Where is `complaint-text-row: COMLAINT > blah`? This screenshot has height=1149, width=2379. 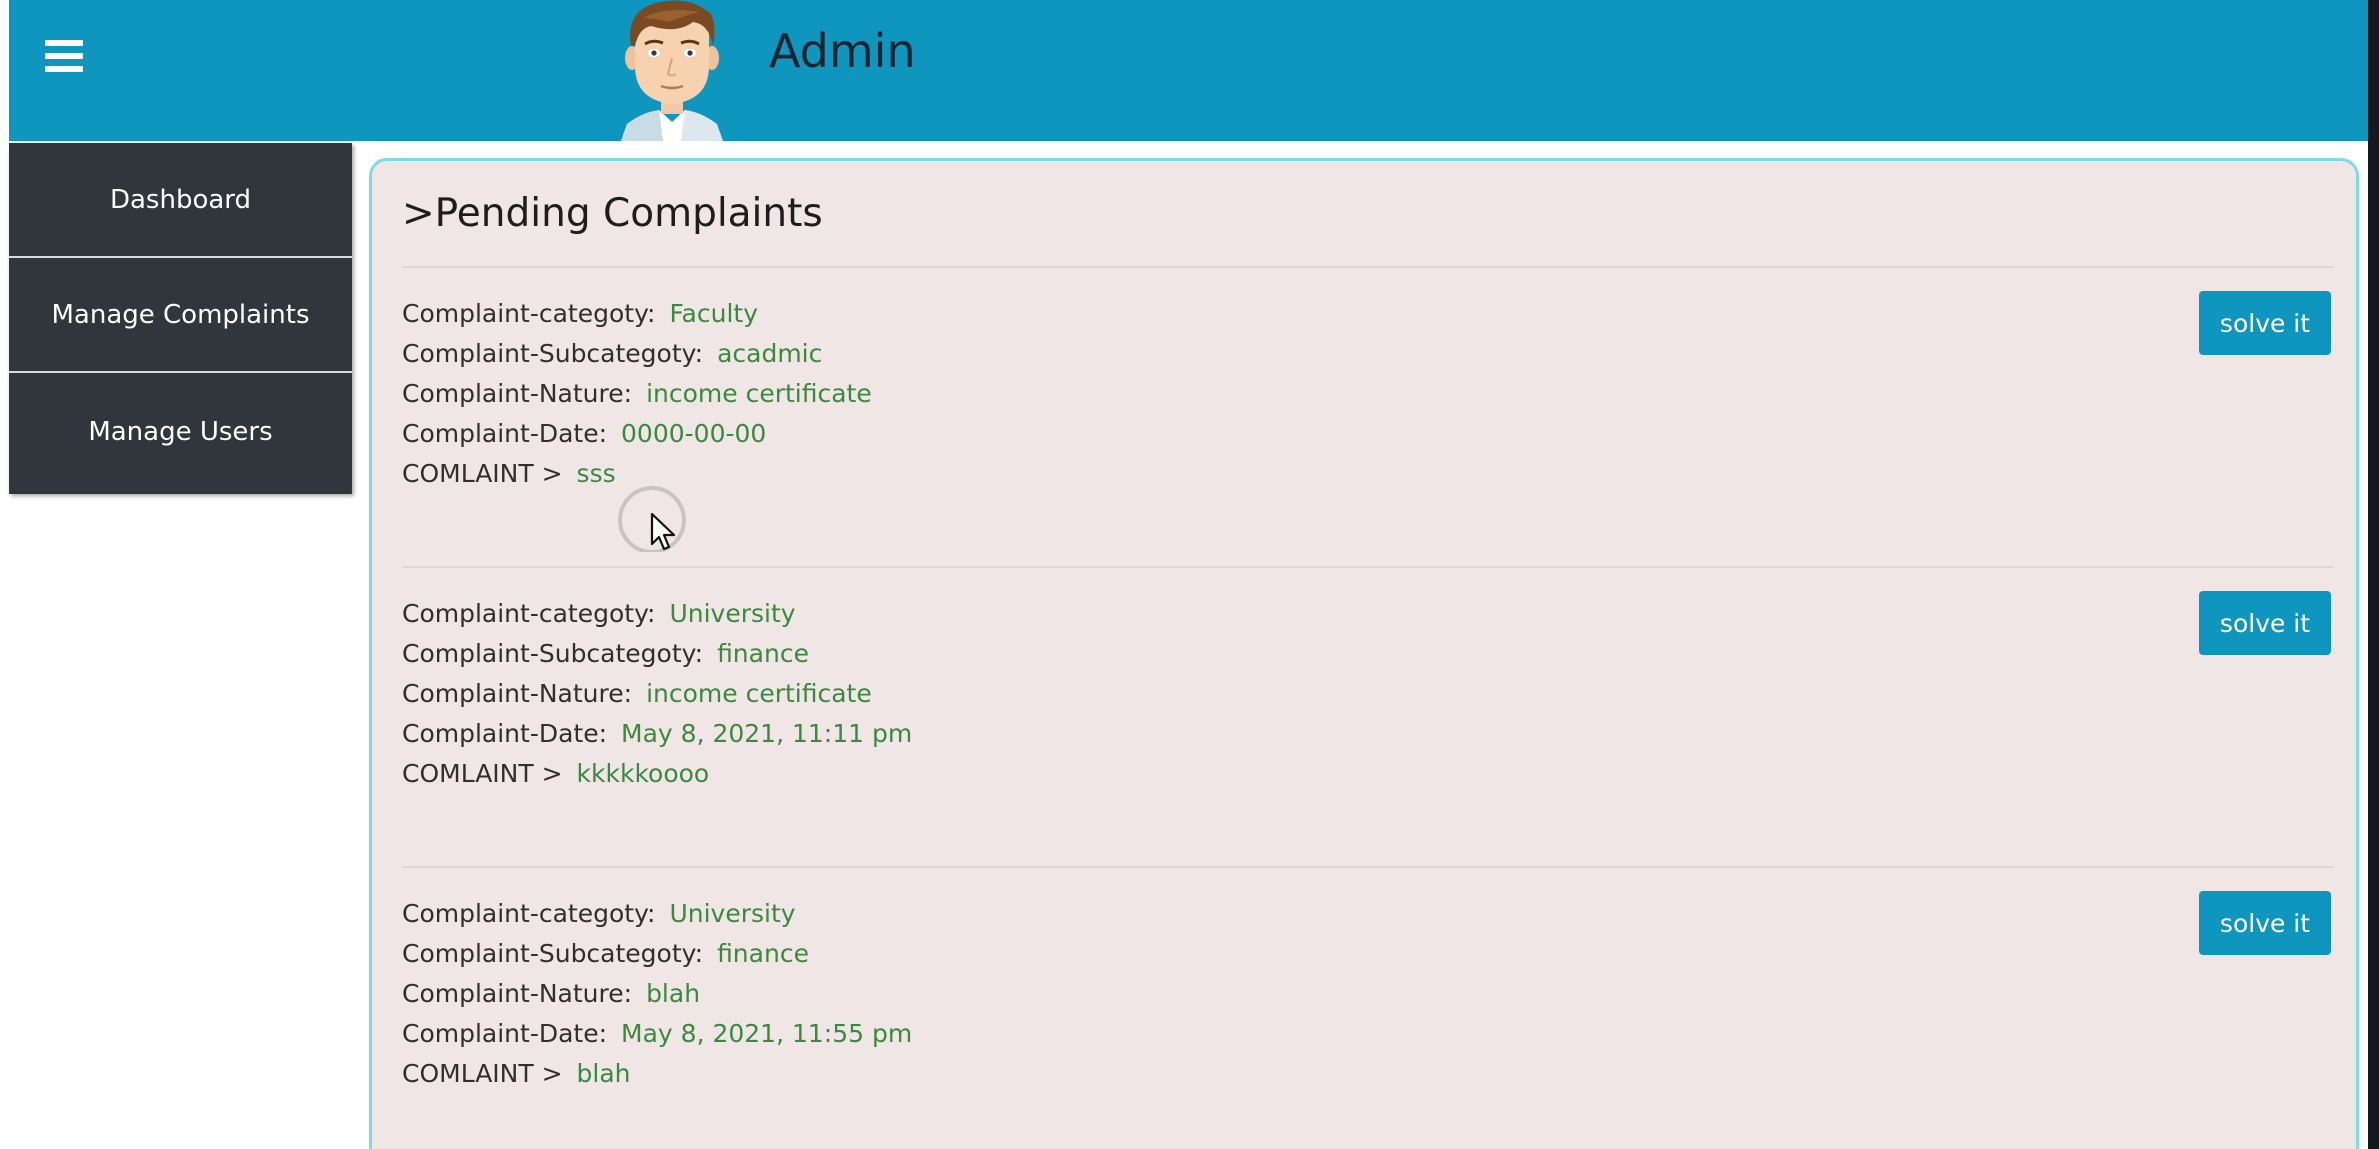 complaint-text-row: COMLAINT > blah is located at coordinates (1368, 1074).